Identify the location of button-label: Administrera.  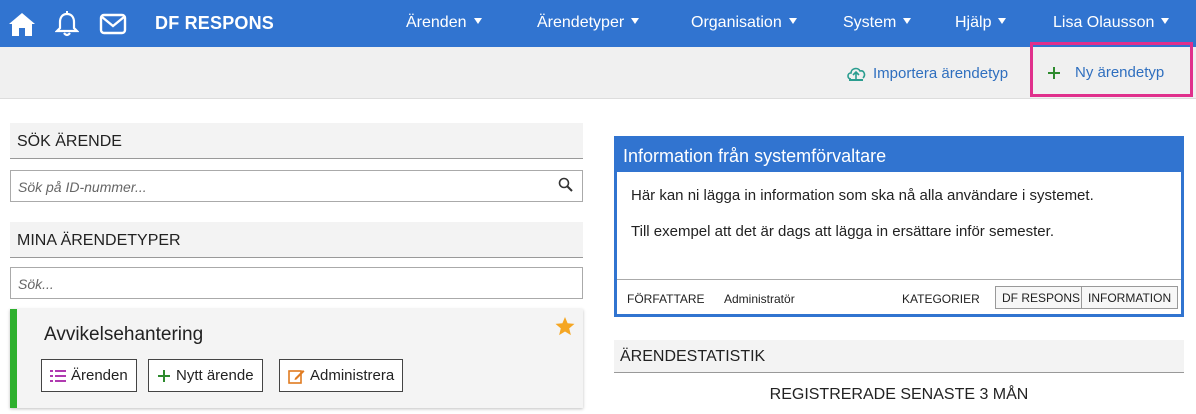
(352, 375).